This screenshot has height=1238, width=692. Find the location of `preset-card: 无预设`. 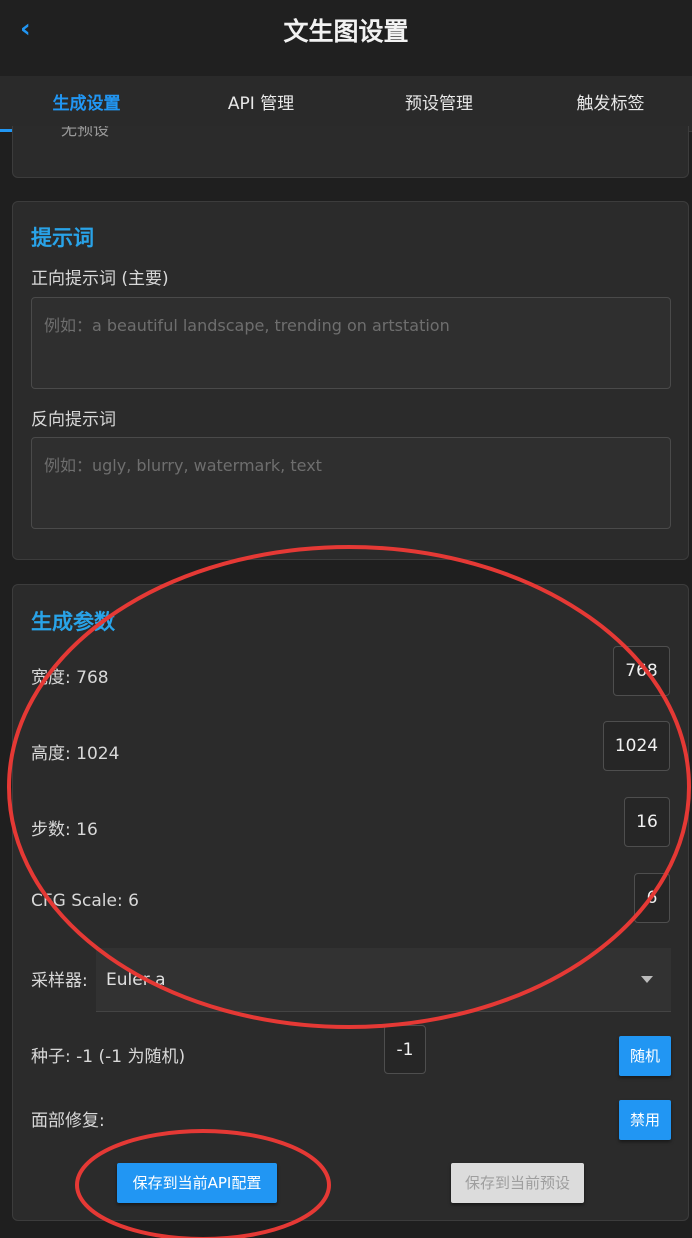

preset-card: 无预设 is located at coordinates (350, 152).